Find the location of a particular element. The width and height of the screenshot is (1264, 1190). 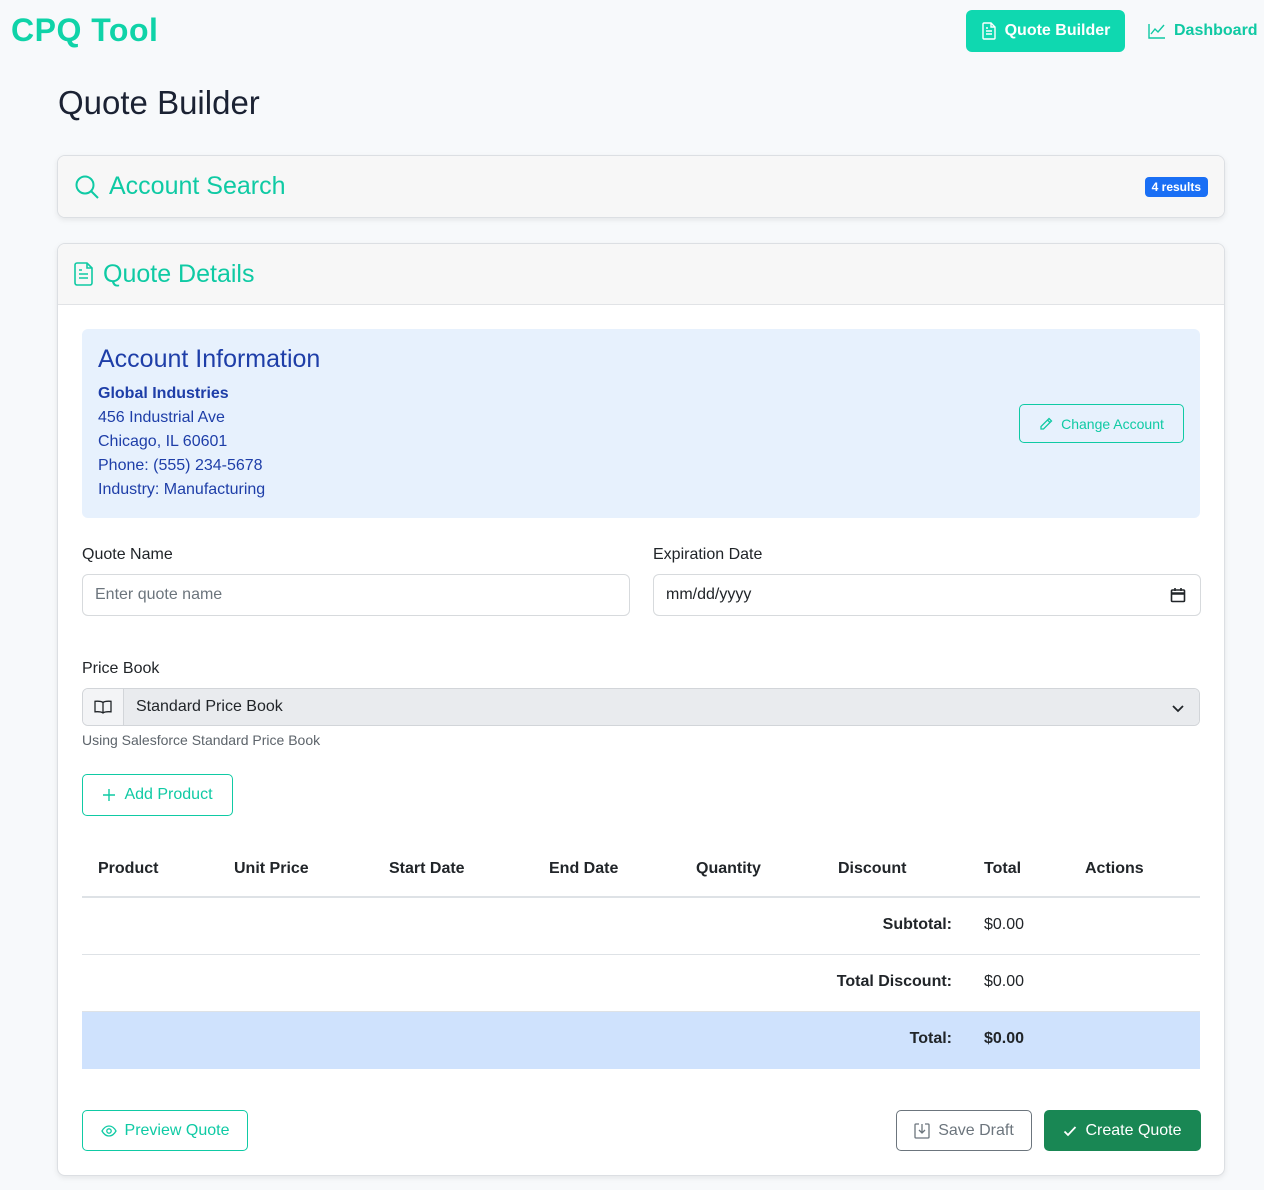

pencil-icon is located at coordinates (1046, 423).